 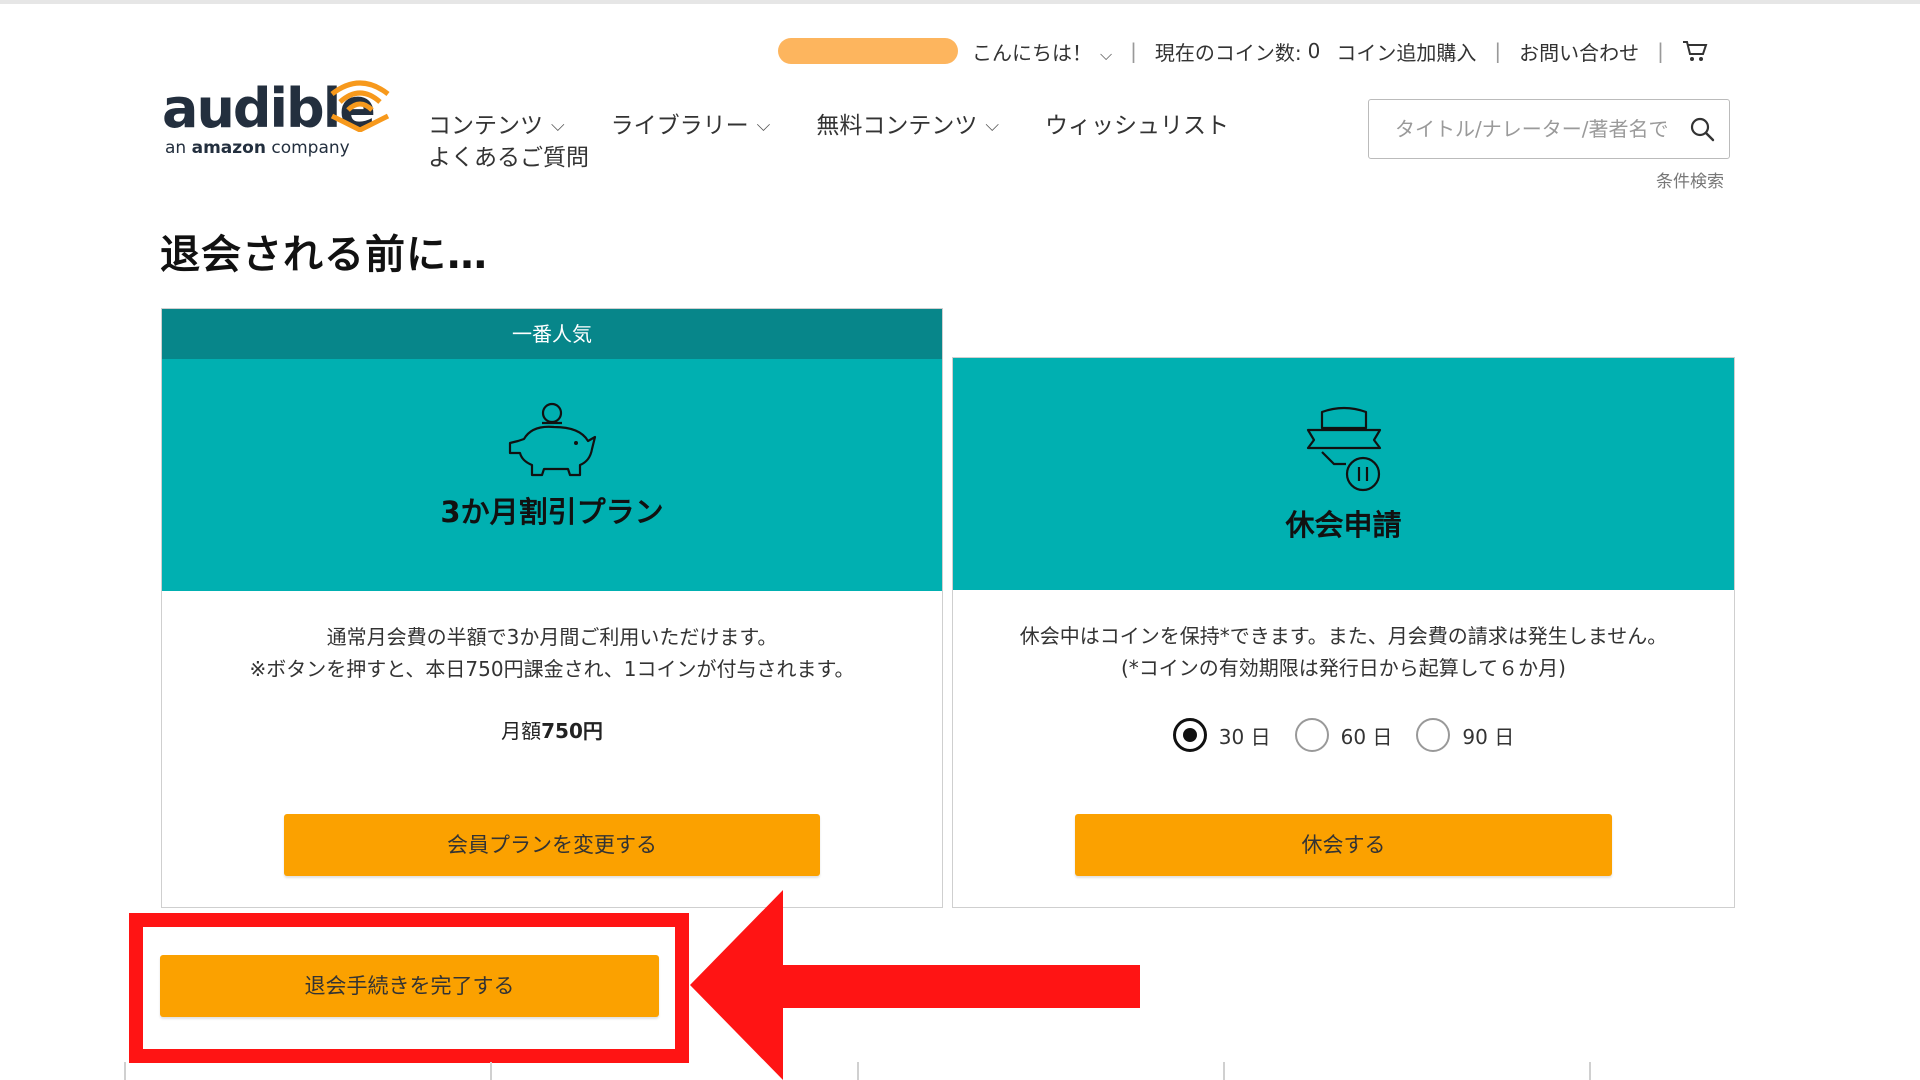 What do you see at coordinates (1433, 735) in the screenshot?
I see `radio-90-days` at bounding box center [1433, 735].